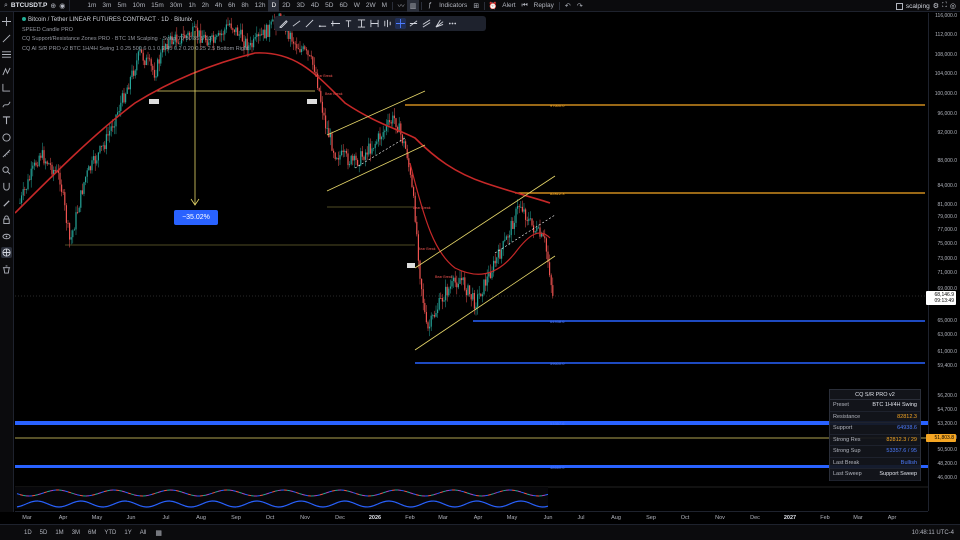 This screenshot has height=540, width=960. Describe the element at coordinates (933, 533) in the screenshot. I see `clock: 10:48:11 UTC-4` at that location.